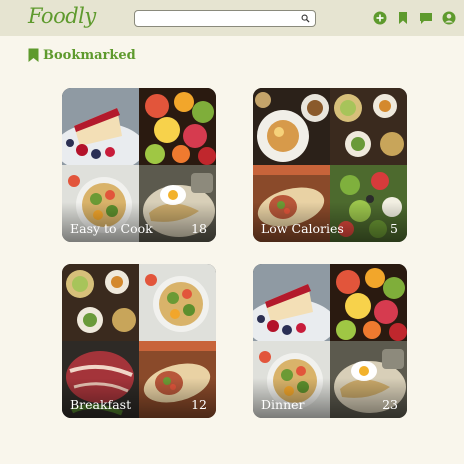 The height and width of the screenshot is (464, 464). What do you see at coordinates (111, 228) in the screenshot?
I see `collection-name: Easy to Cook` at bounding box center [111, 228].